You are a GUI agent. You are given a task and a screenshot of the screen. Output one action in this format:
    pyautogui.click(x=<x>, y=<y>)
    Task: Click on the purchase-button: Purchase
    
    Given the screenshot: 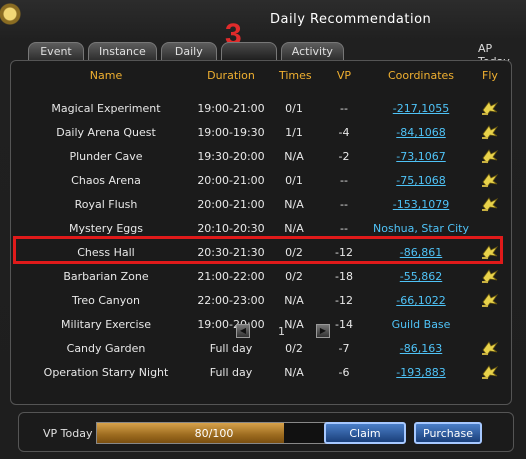 What is the action you would take?
    pyautogui.click(x=448, y=433)
    